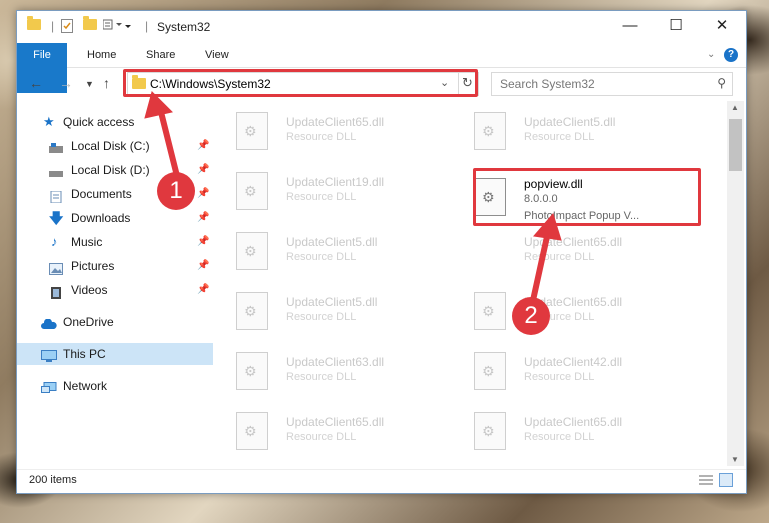 The height and width of the screenshot is (523, 769). Describe the element at coordinates (176, 191) in the screenshot. I see `step-1-badge: 1` at that location.